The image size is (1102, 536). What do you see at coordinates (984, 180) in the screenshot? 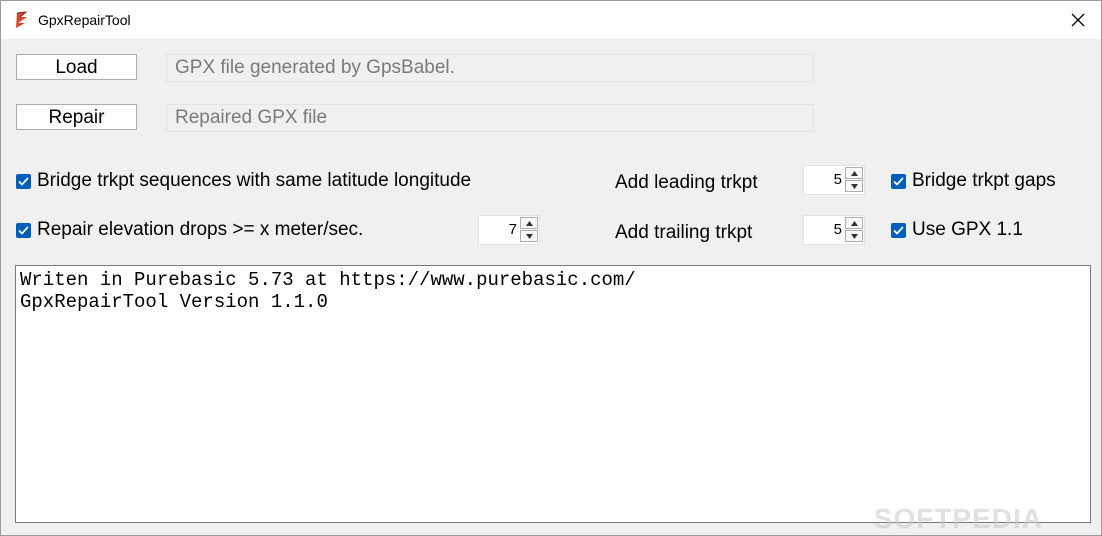
I see `bridge-gaps-label: Bridge trkpt gaps` at bounding box center [984, 180].